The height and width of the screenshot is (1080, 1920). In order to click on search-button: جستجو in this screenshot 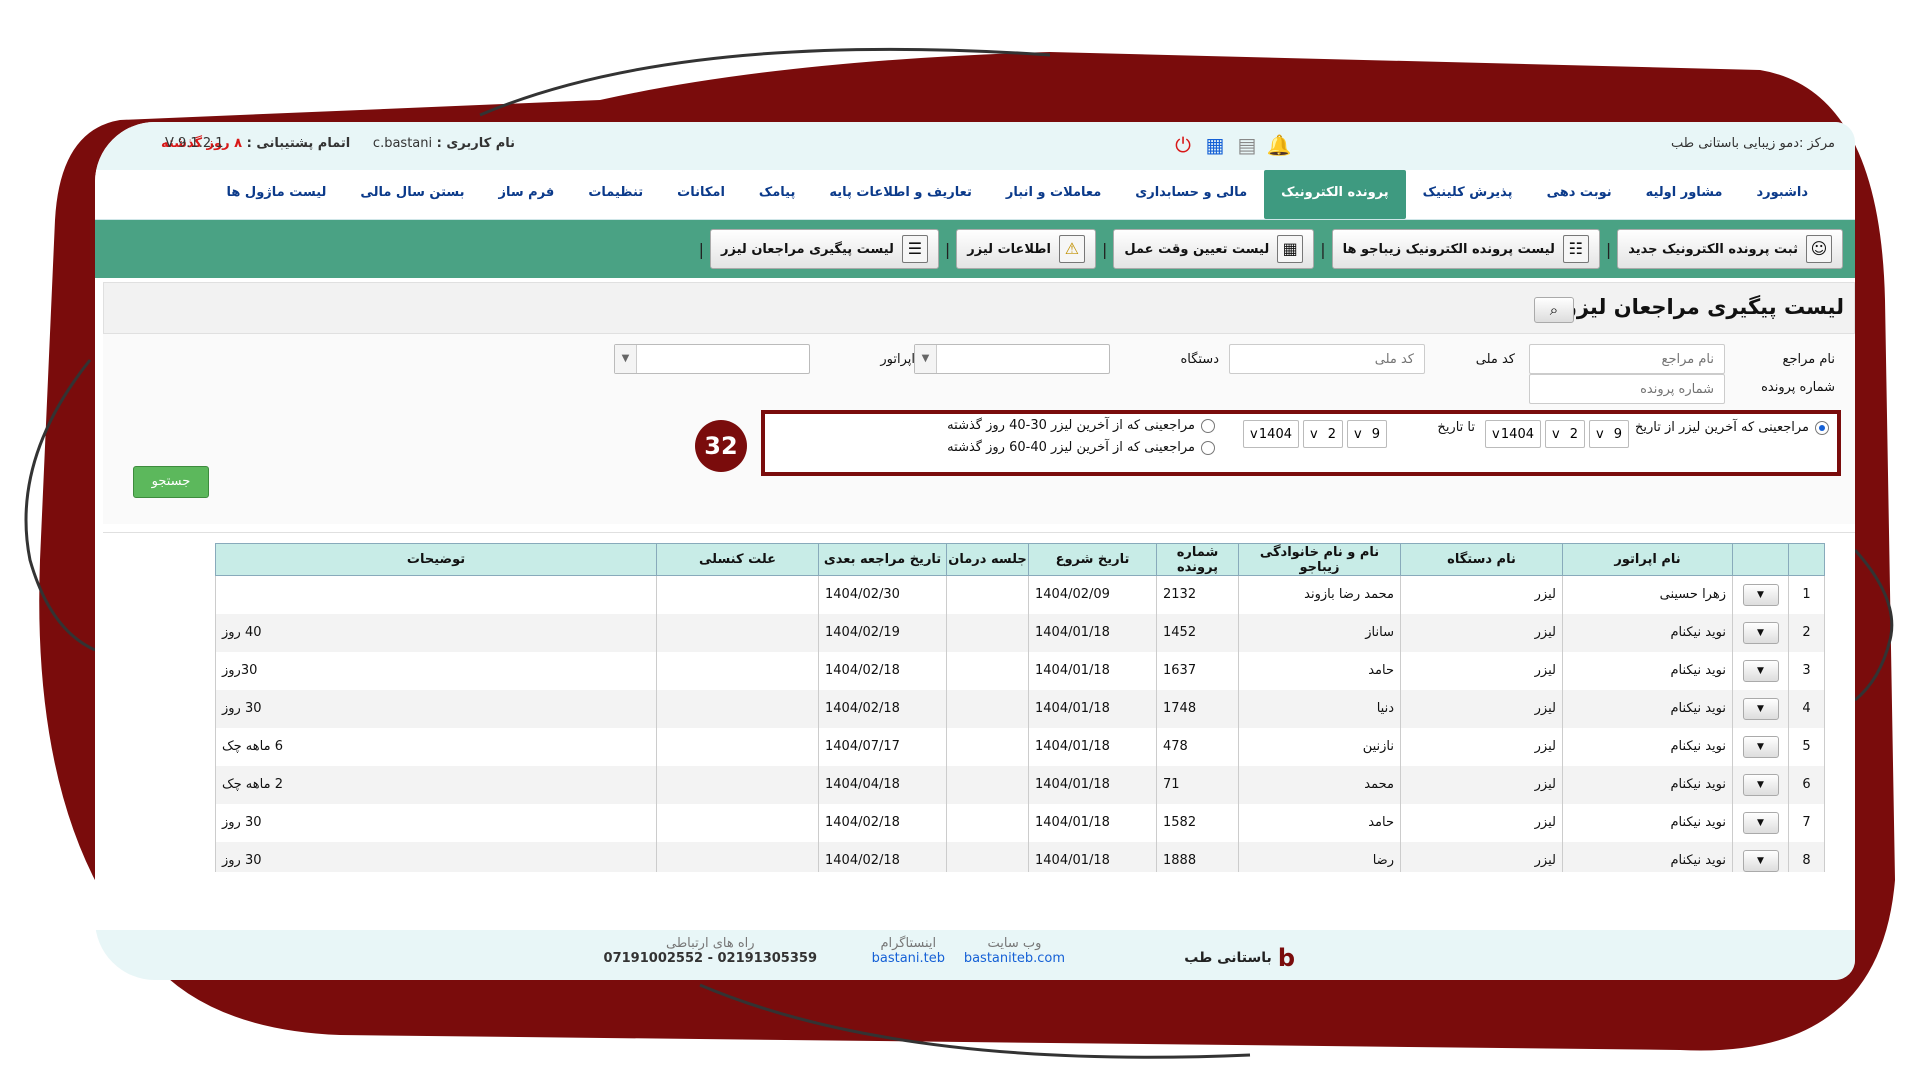, I will do `click(171, 482)`.